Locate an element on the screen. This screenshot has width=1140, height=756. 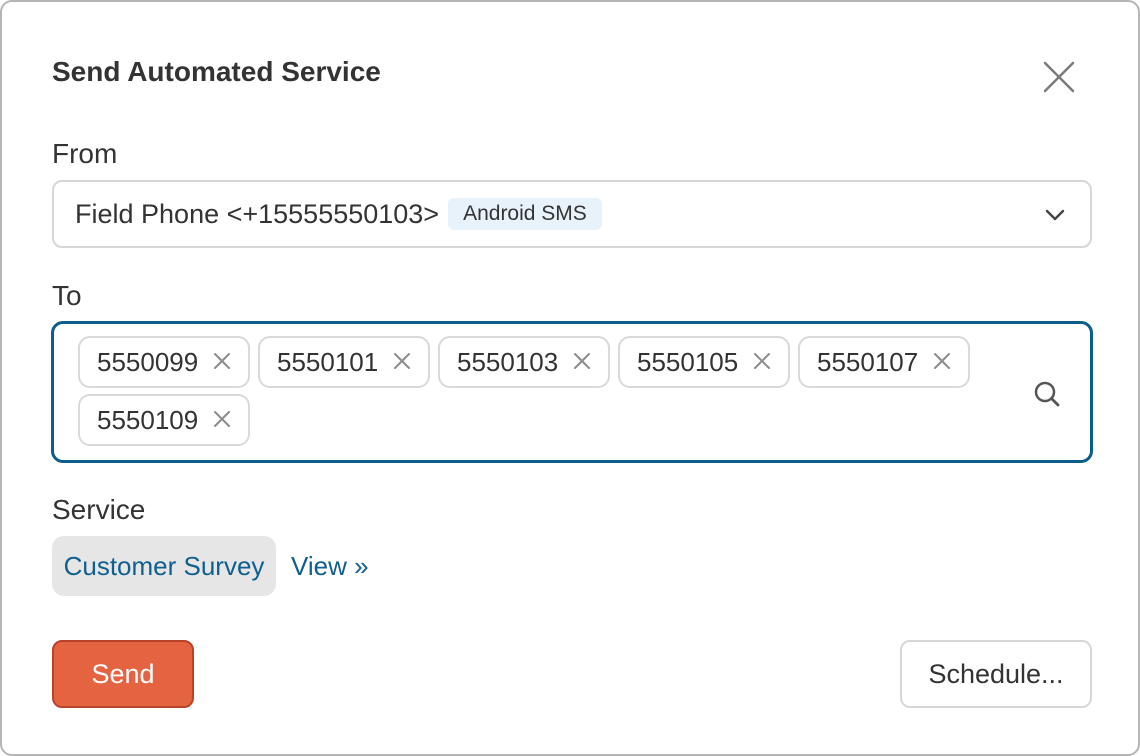
close-button is located at coordinates (1059, 77).